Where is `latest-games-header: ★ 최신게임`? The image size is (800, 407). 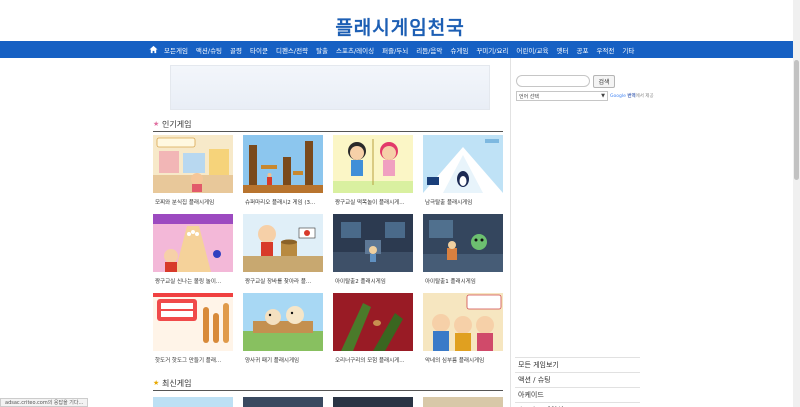
latest-games-header: ★ 최신게임 is located at coordinates (328, 384).